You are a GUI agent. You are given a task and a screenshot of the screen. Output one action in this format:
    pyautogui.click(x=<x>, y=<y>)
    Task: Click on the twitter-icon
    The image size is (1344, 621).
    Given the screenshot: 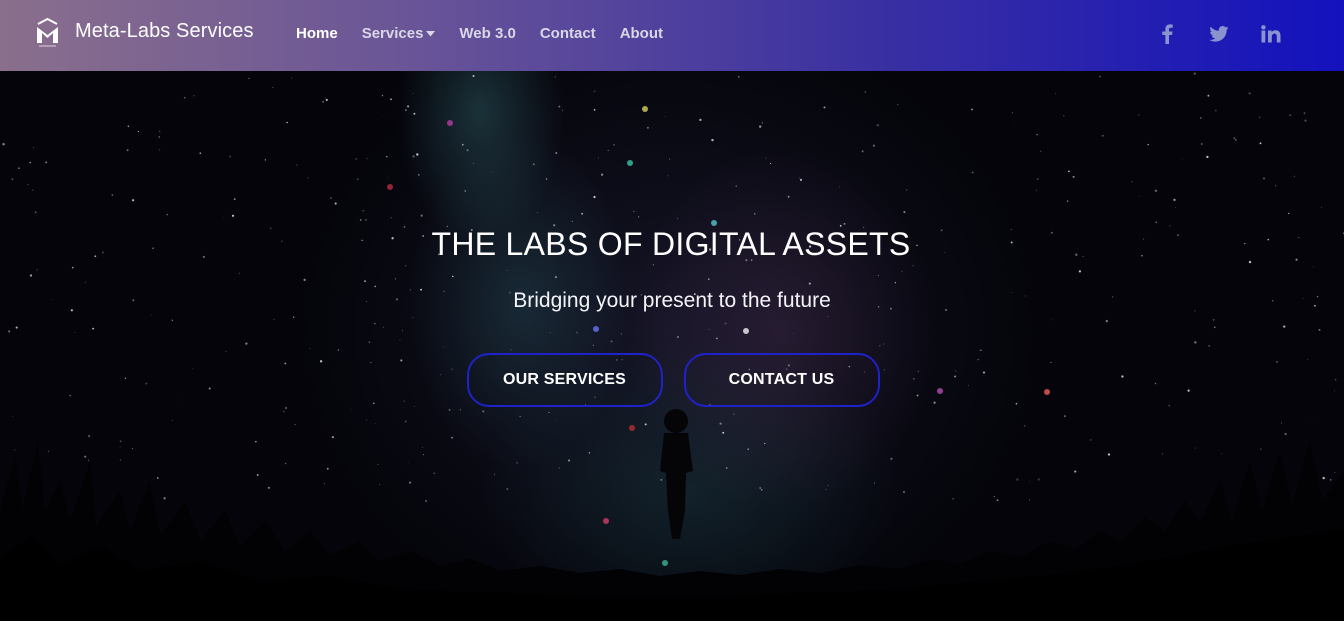 What is the action you would take?
    pyautogui.click(x=1219, y=34)
    